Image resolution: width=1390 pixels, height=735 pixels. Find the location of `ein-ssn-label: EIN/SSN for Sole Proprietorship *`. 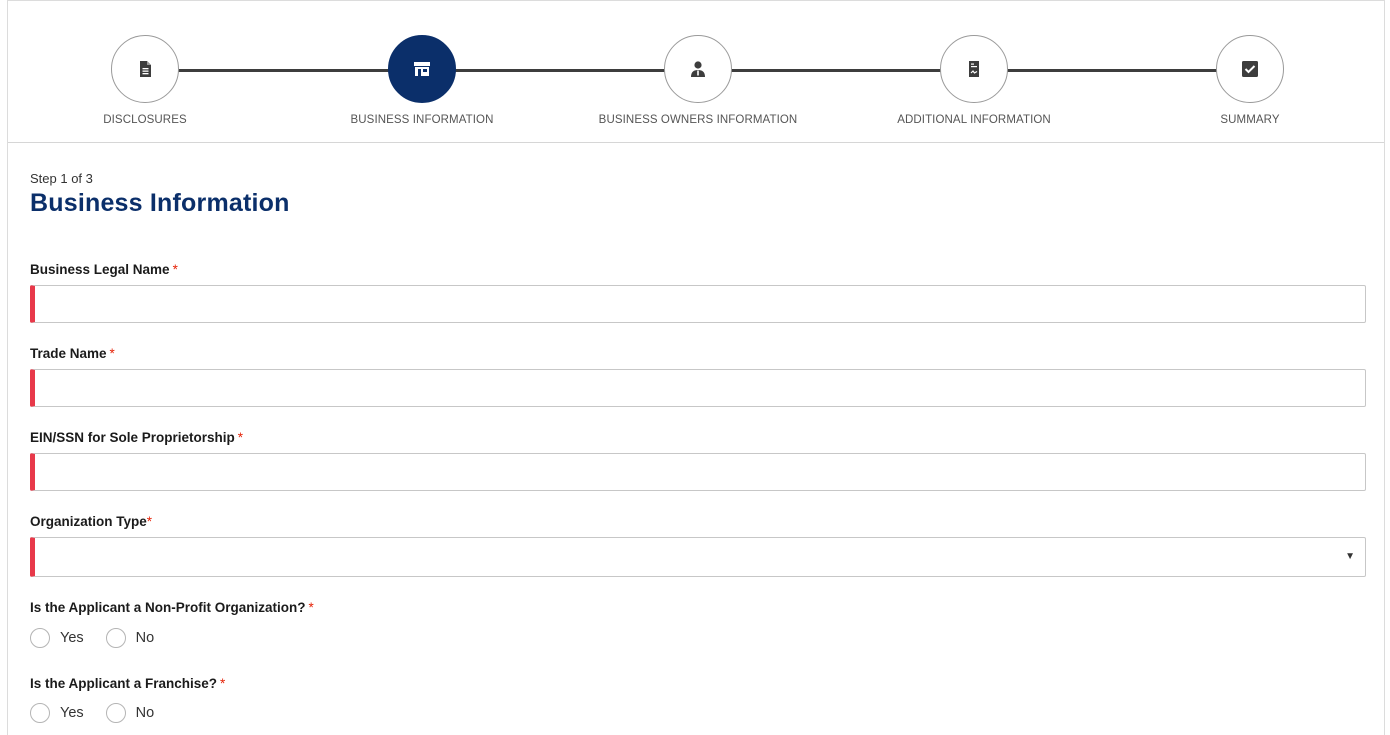

ein-ssn-label: EIN/SSN for Sole Proprietorship * is located at coordinates (137, 437).